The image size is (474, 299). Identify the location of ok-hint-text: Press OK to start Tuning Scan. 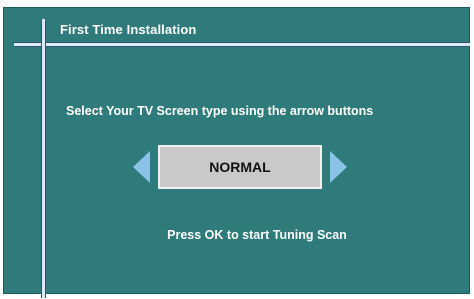
(257, 235).